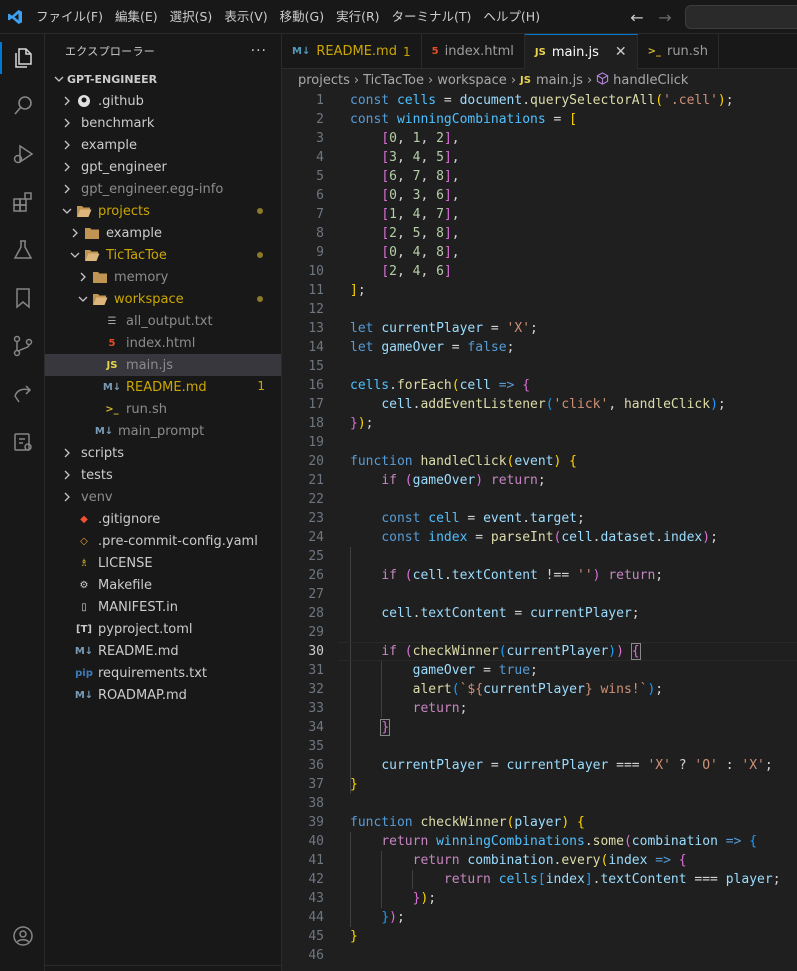  What do you see at coordinates (191, 17) in the screenshot?
I see `menu-item: 選択(S)` at bounding box center [191, 17].